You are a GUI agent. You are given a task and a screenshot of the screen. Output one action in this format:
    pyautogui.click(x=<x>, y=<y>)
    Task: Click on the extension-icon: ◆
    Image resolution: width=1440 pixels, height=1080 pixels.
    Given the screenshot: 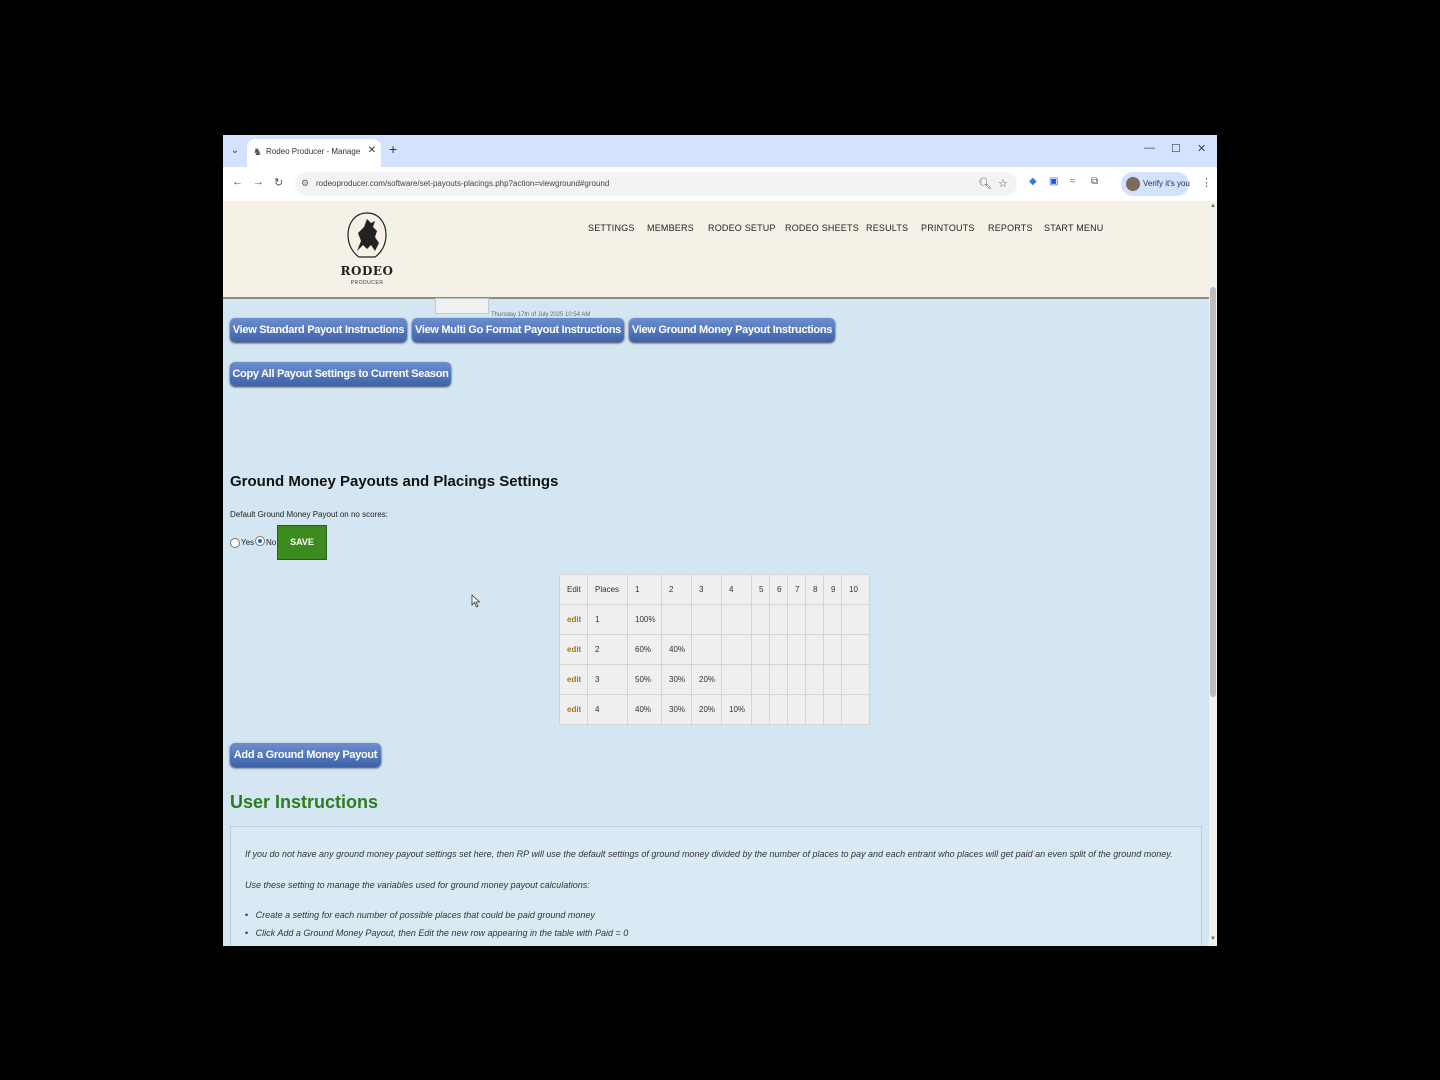 What is the action you would take?
    pyautogui.click(x=1033, y=181)
    